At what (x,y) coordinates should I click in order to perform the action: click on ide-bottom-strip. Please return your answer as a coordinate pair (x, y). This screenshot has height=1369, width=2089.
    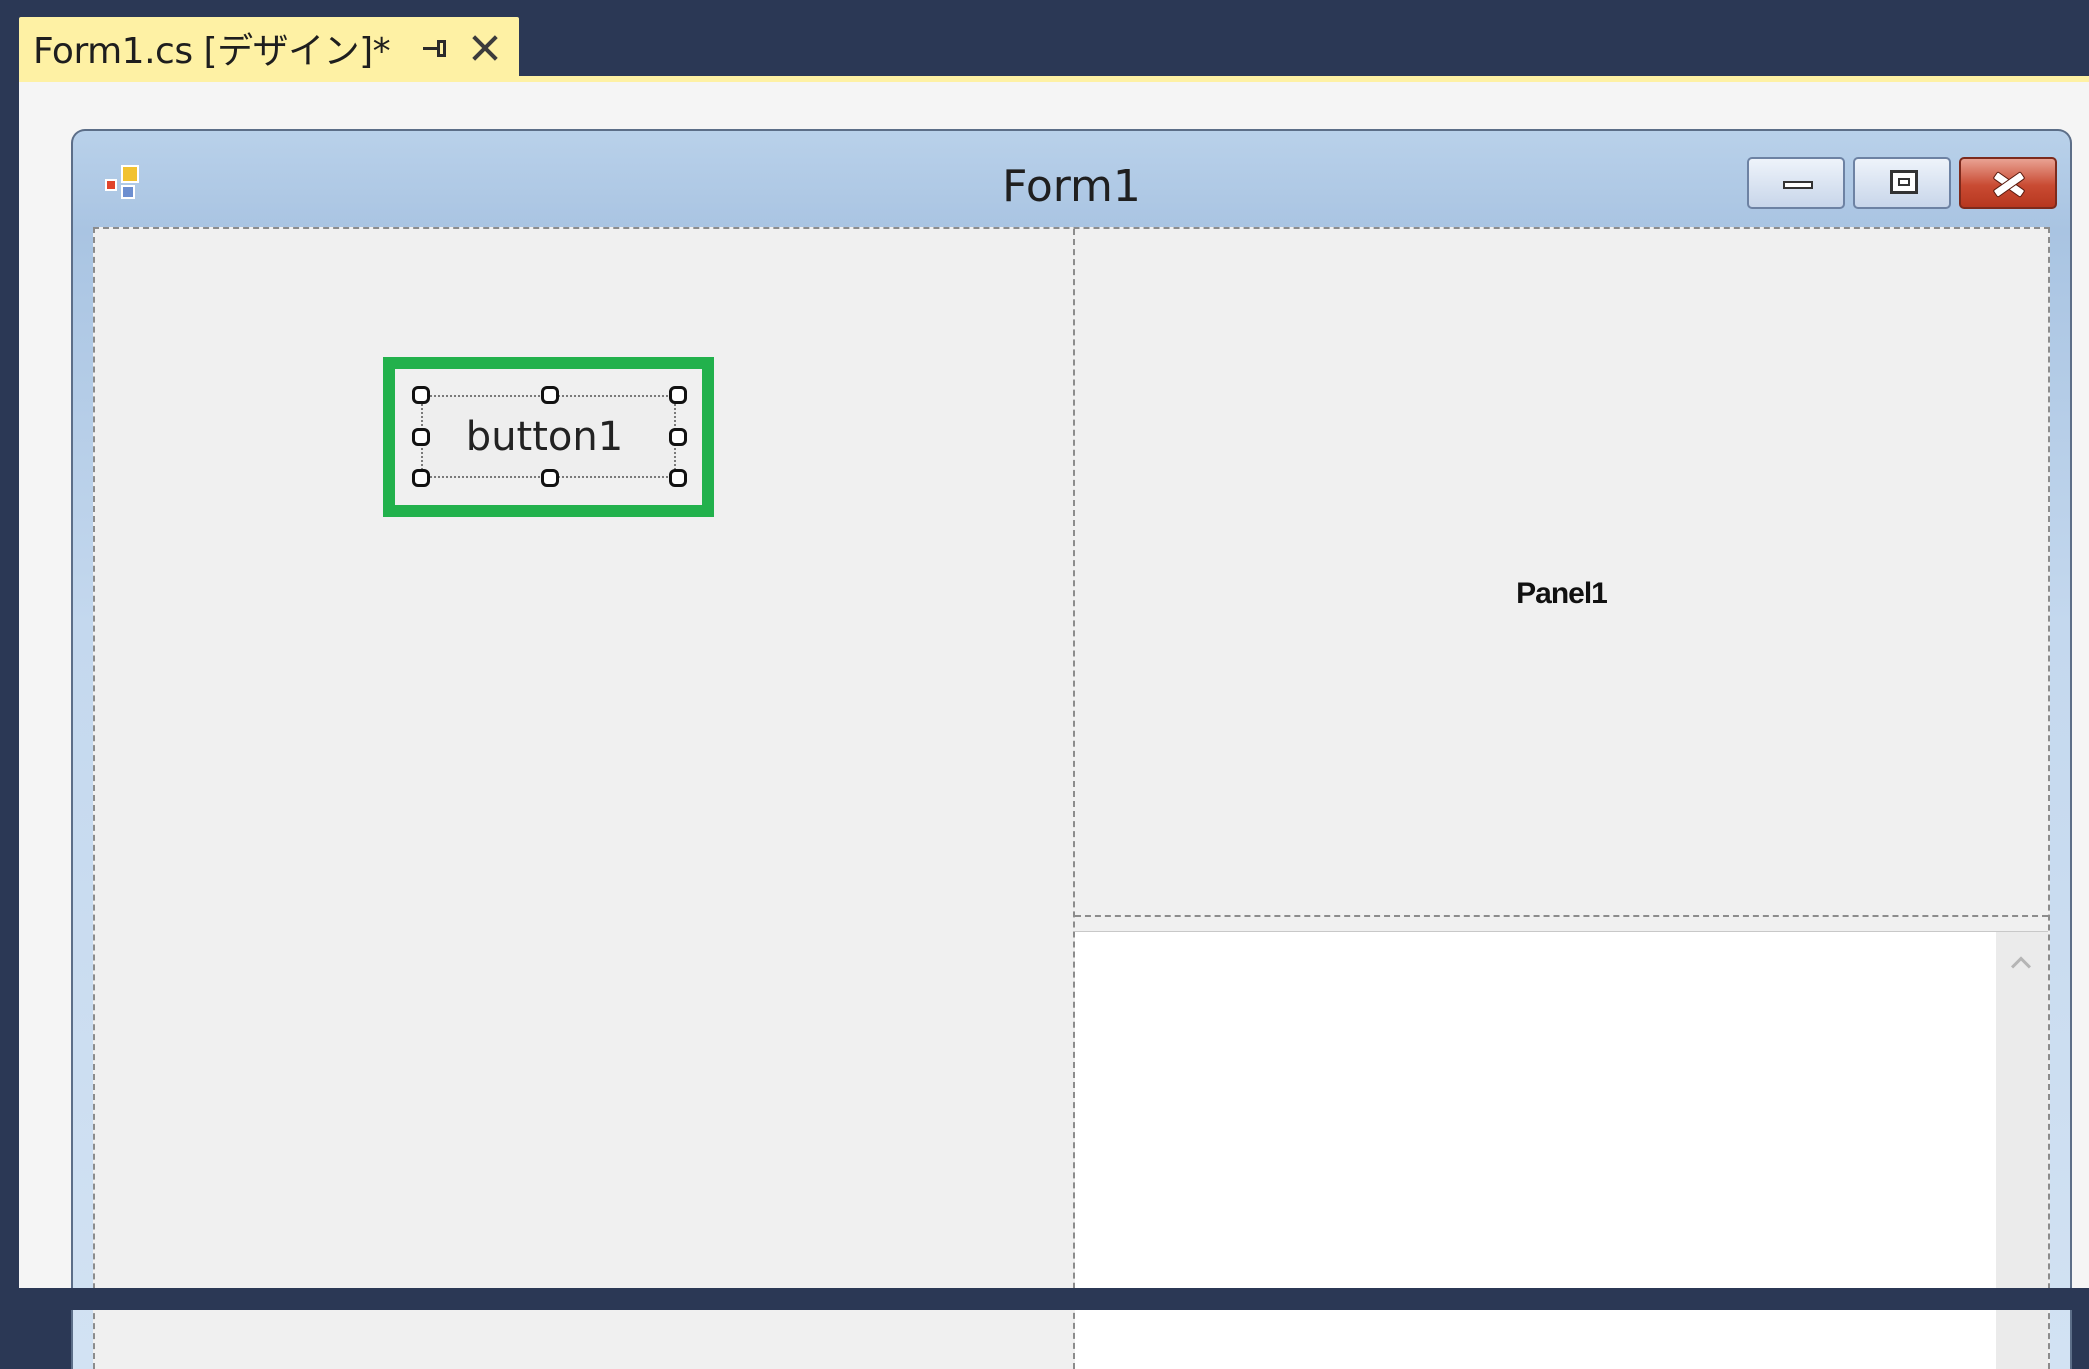
    Looking at the image, I should click on (1044, 1299).